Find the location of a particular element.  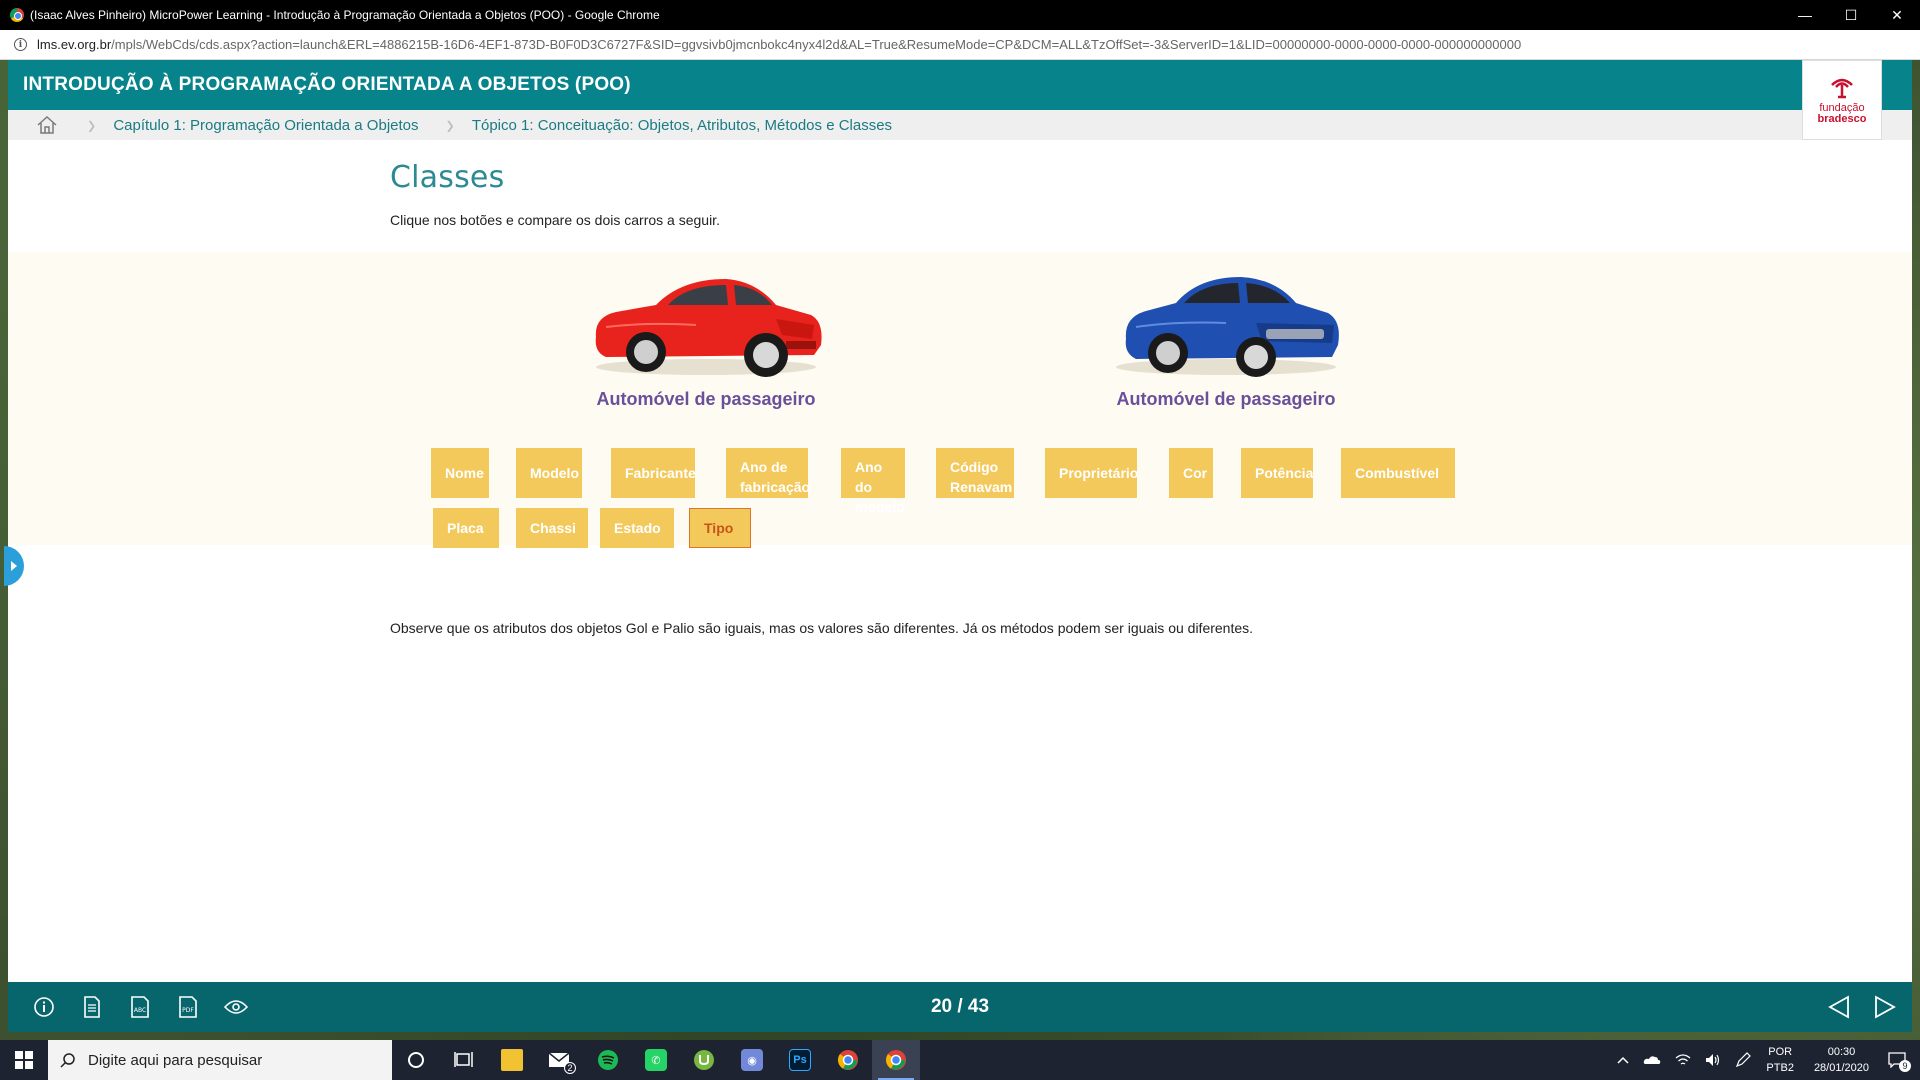

taskbar-spotify is located at coordinates (608, 1060).